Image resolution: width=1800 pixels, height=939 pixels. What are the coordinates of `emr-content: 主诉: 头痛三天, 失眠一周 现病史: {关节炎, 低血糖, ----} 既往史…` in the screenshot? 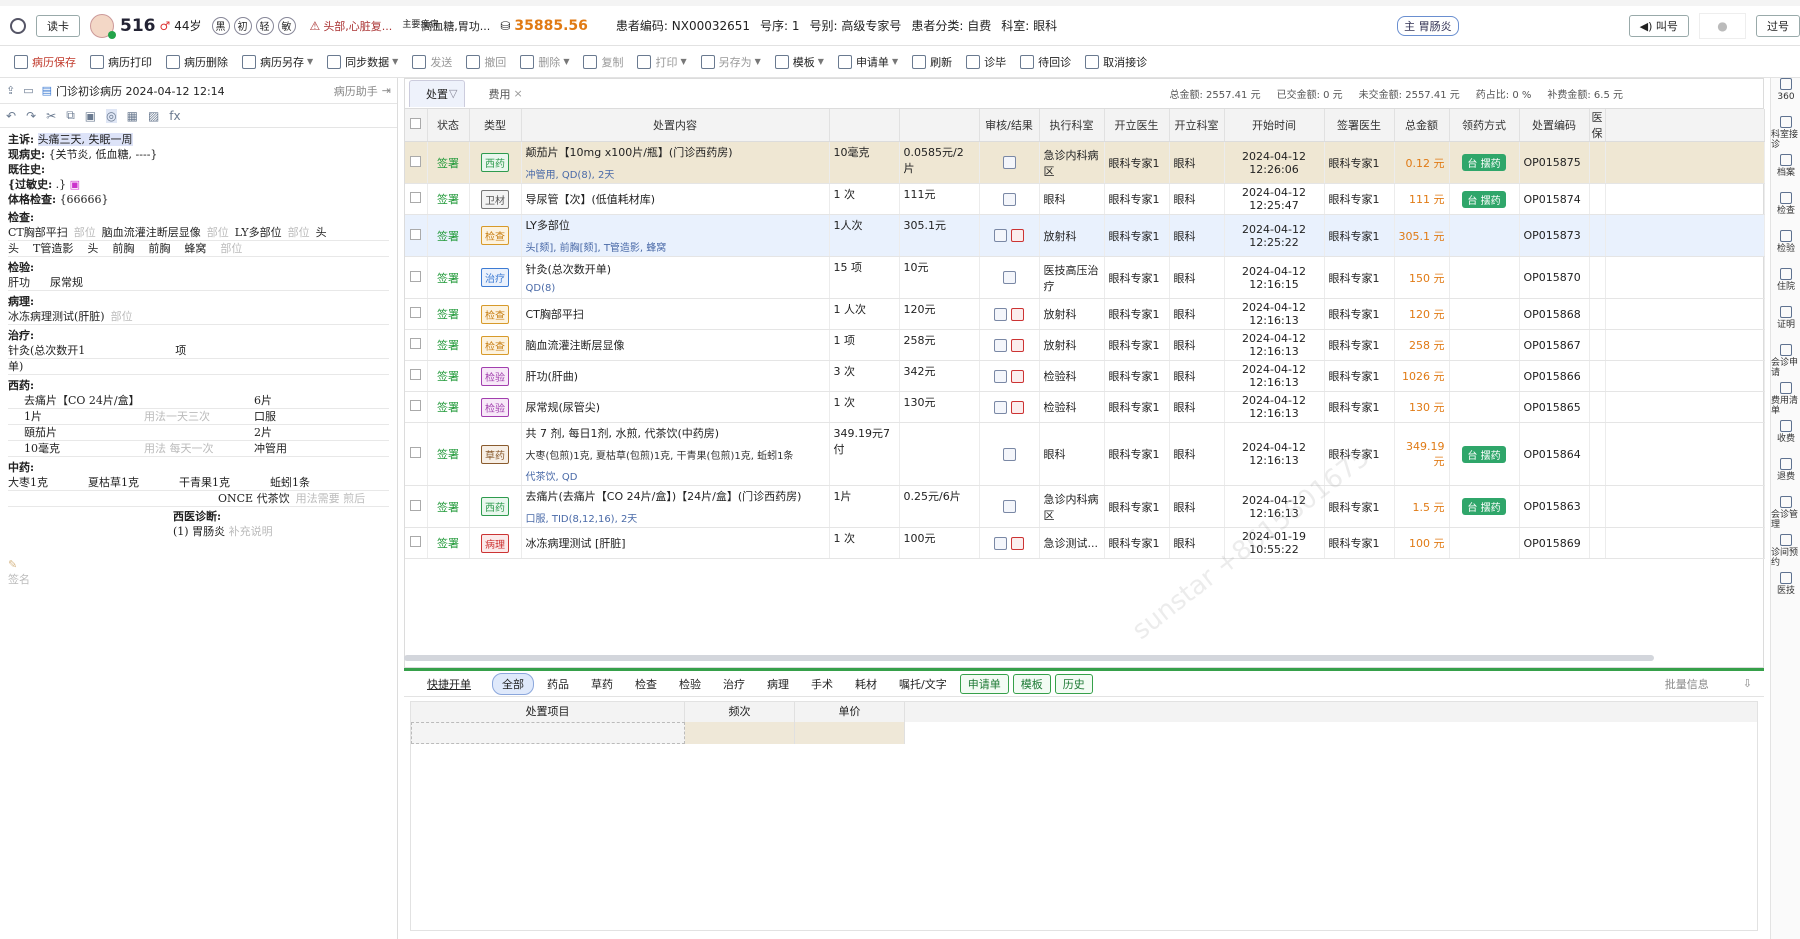 It's located at (198, 359).